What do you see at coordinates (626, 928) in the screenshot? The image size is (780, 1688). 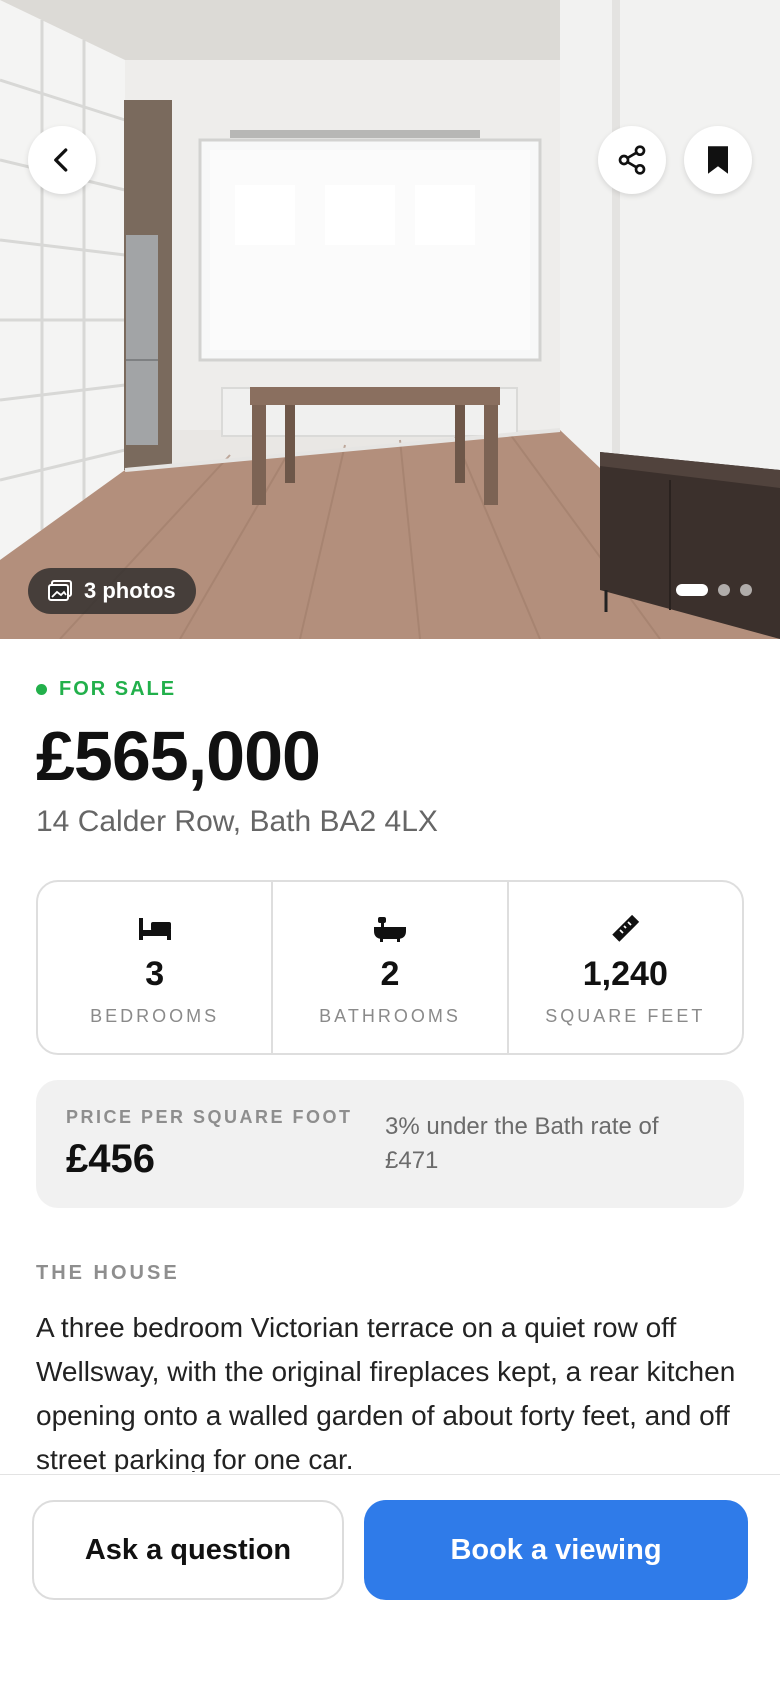 I see `ruler-icon` at bounding box center [626, 928].